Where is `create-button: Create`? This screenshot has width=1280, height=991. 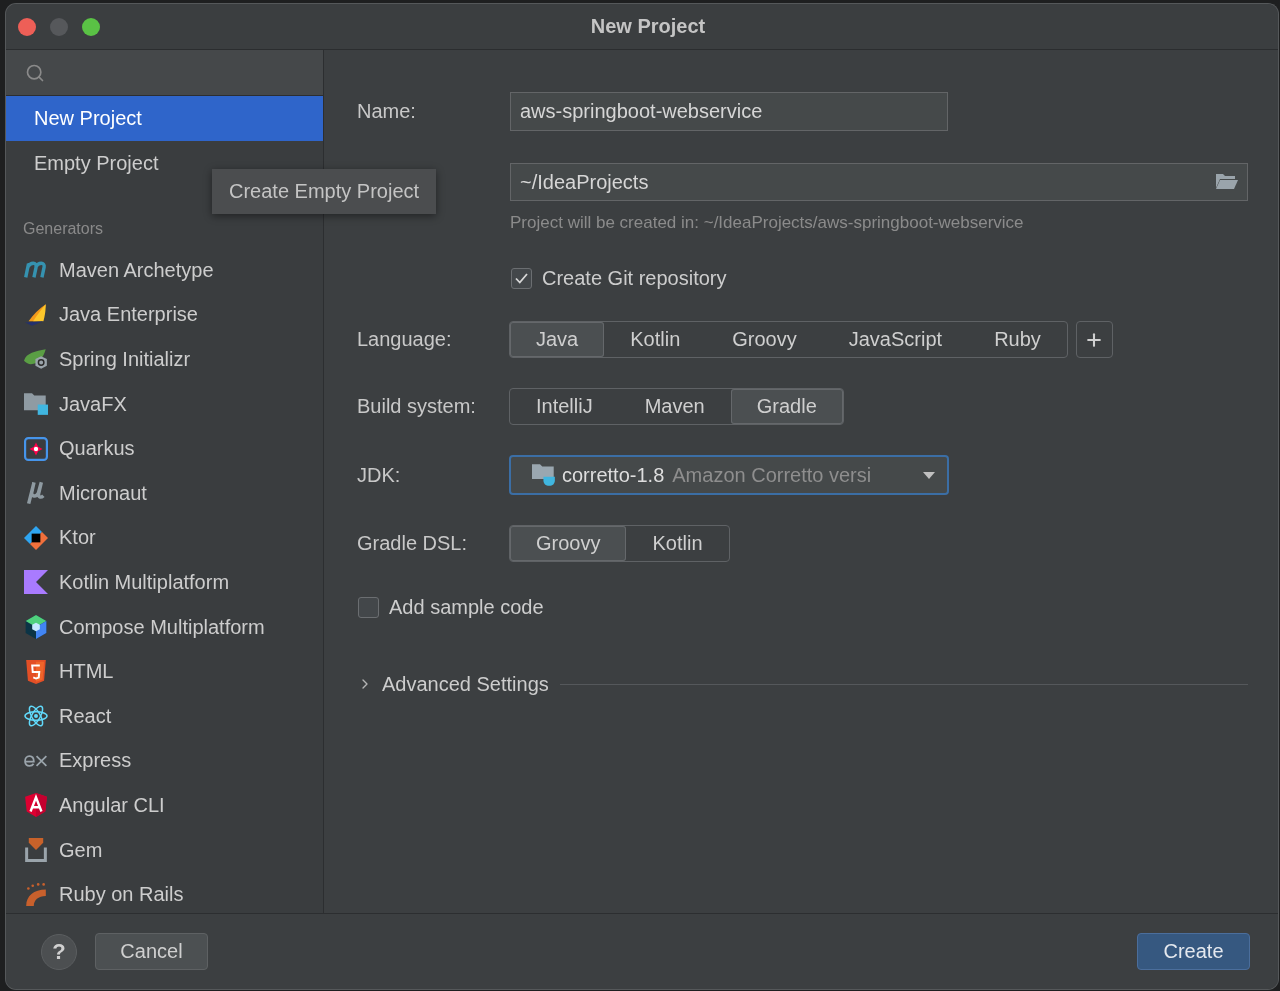
create-button: Create is located at coordinates (1193, 951).